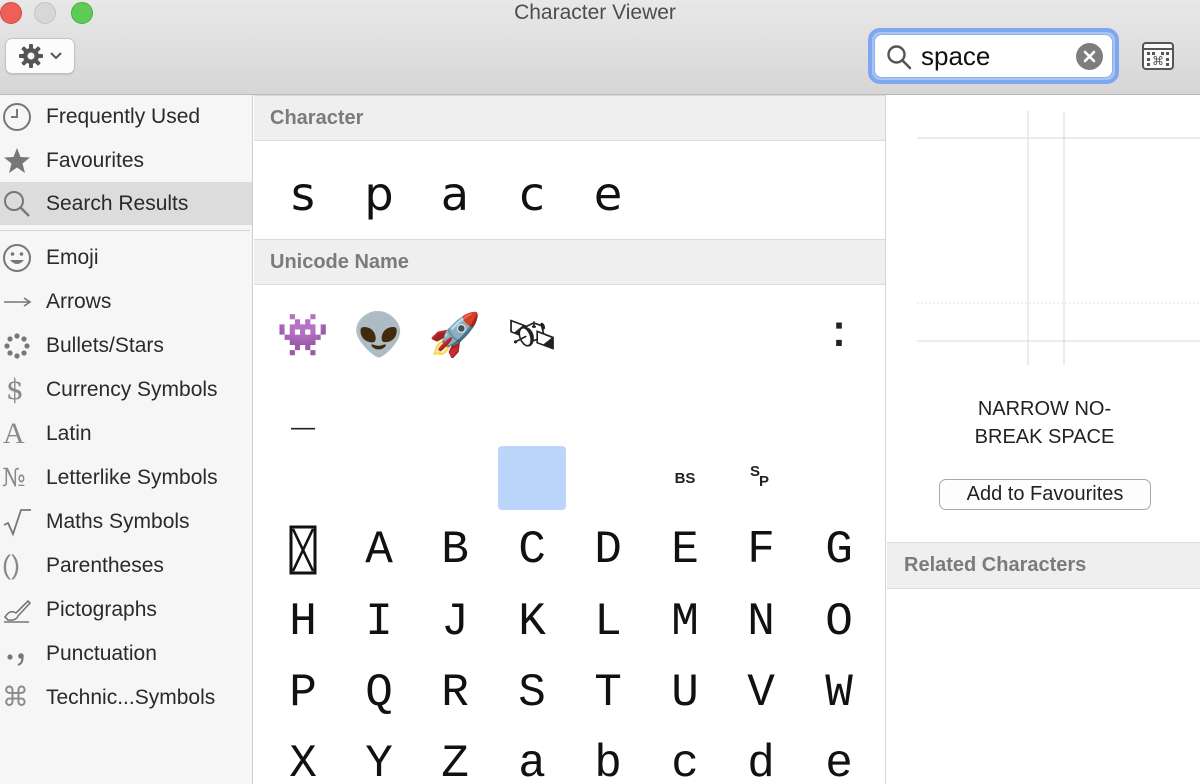 The image size is (1200, 784). What do you see at coordinates (532, 693) in the screenshot?
I see `letter-cell: S` at bounding box center [532, 693].